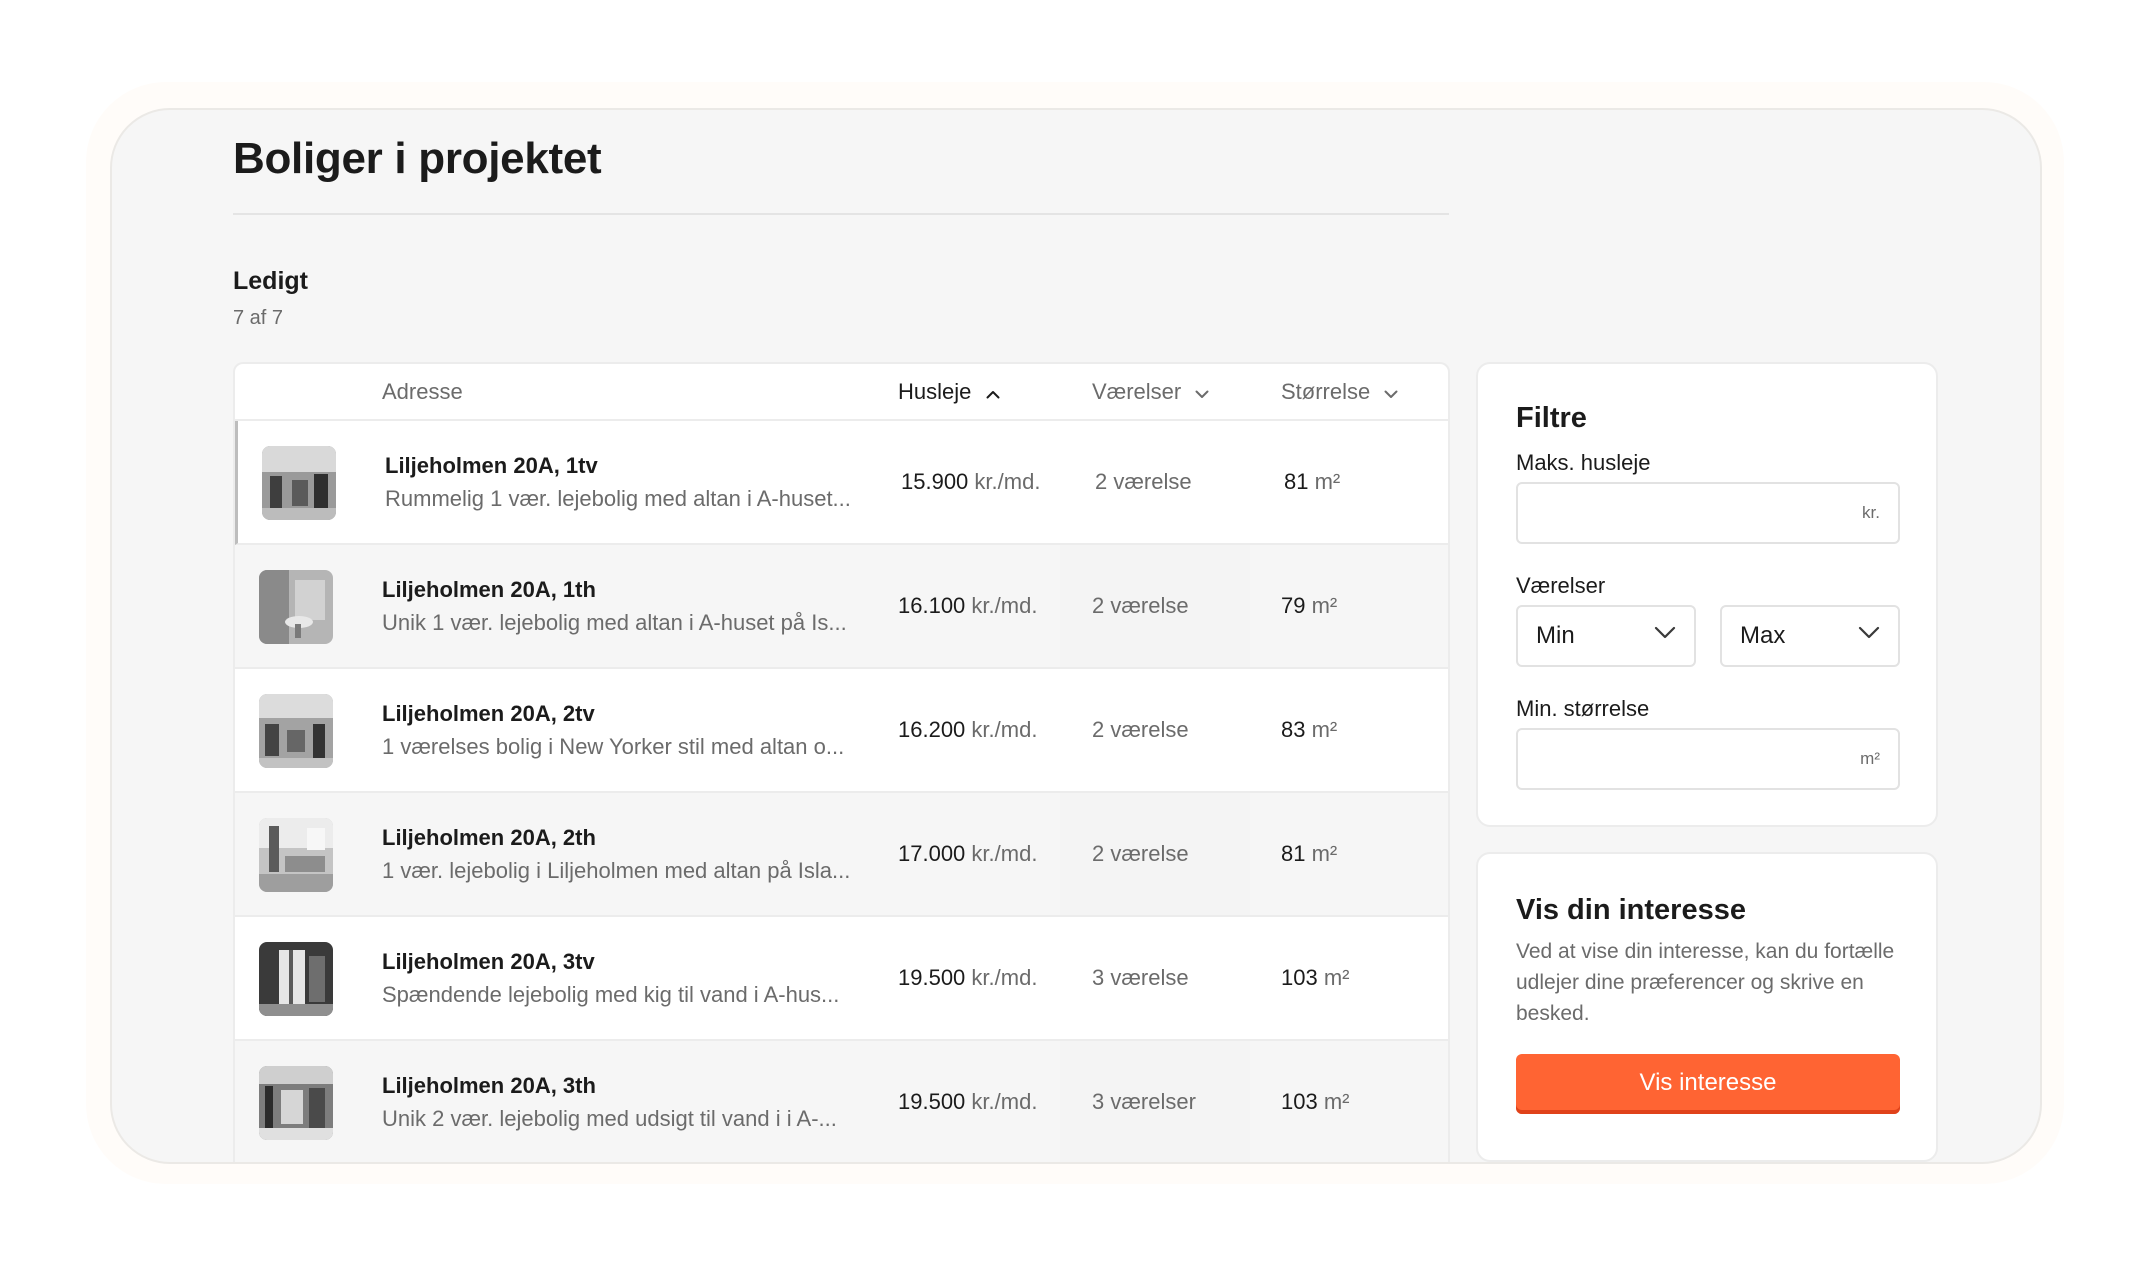  Describe the element at coordinates (488, 962) in the screenshot. I see `listing-address: Liljeholmen 20A, 3tv` at that location.